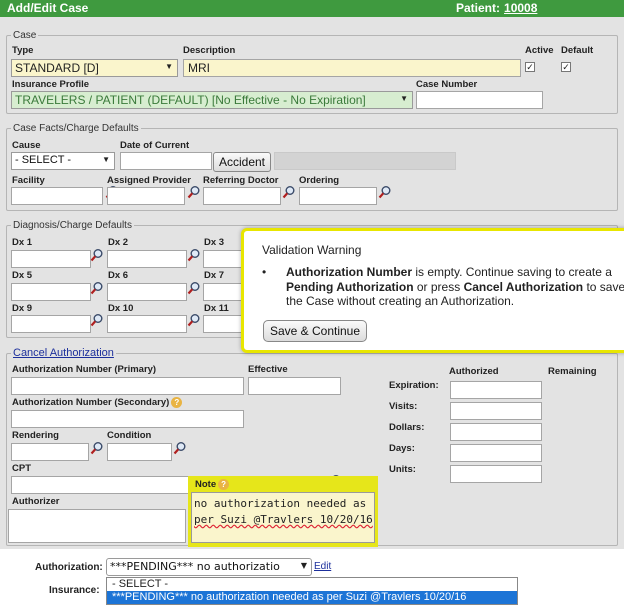 The image size is (624, 611). I want to click on condition-input, so click(139, 452).